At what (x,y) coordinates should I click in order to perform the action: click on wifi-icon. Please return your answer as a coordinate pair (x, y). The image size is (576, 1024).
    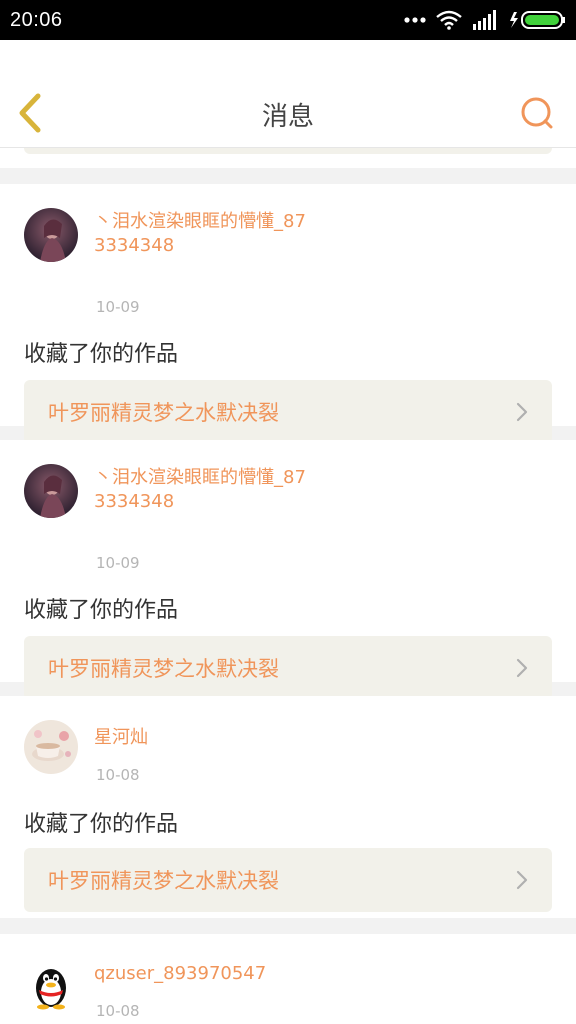
    Looking at the image, I should click on (449, 20).